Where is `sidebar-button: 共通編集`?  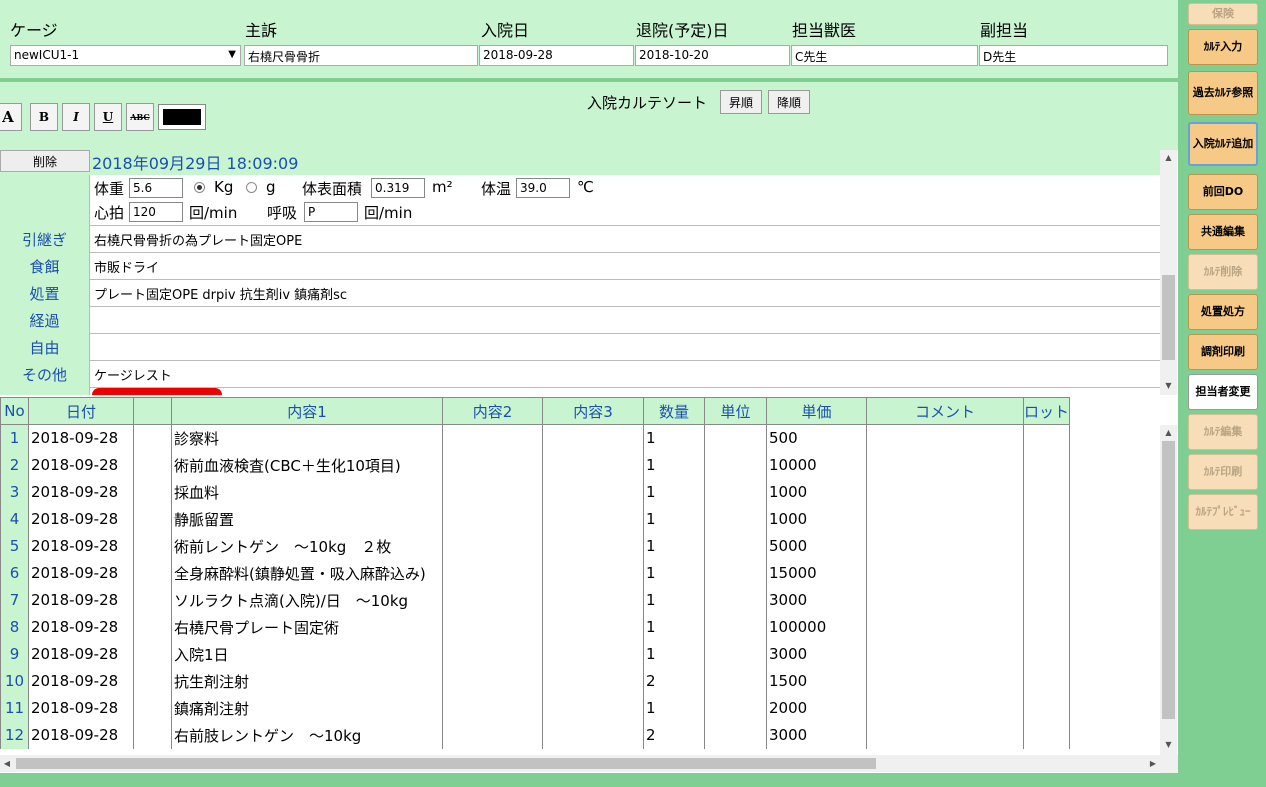
sidebar-button: 共通編集 is located at coordinates (1223, 232).